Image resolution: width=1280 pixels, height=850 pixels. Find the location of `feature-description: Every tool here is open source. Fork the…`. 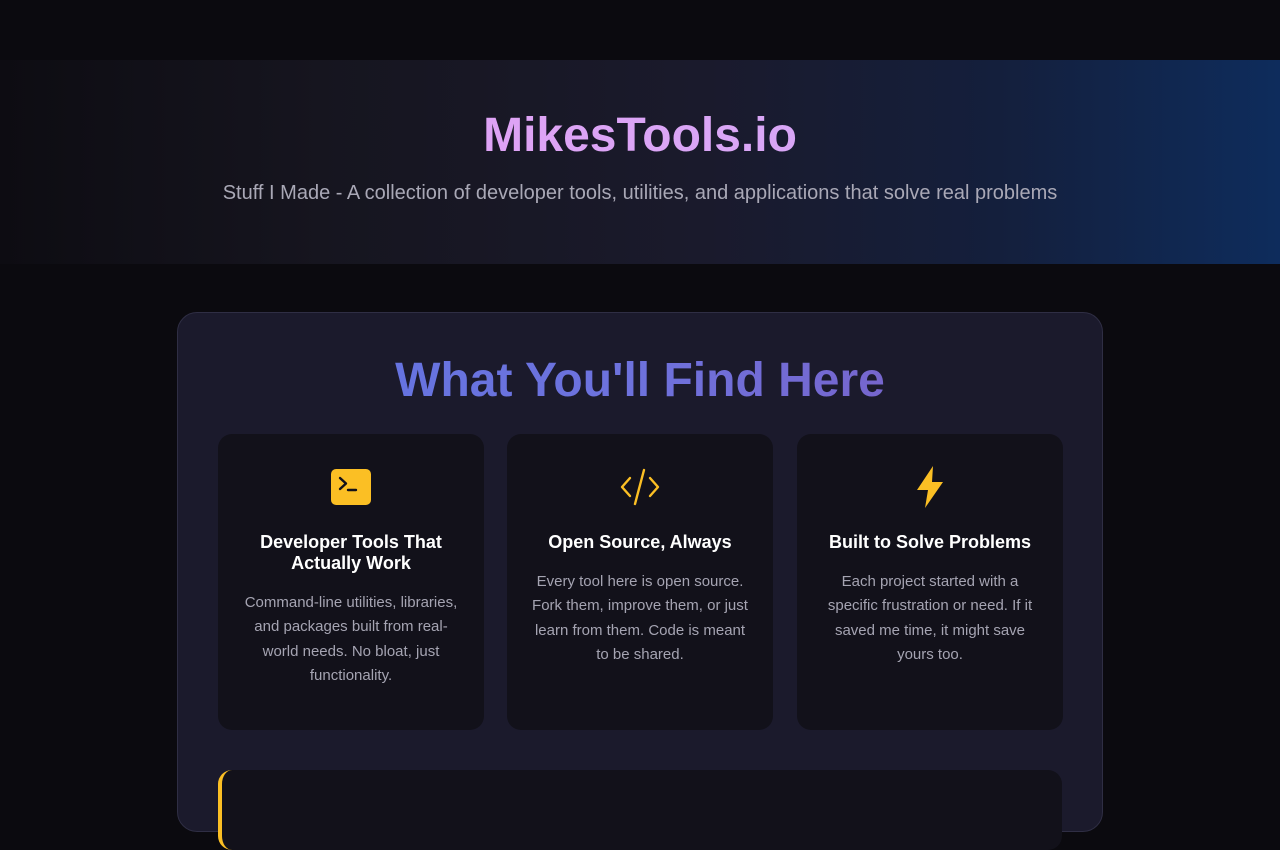

feature-description: Every tool here is open source. Fork the… is located at coordinates (640, 618).